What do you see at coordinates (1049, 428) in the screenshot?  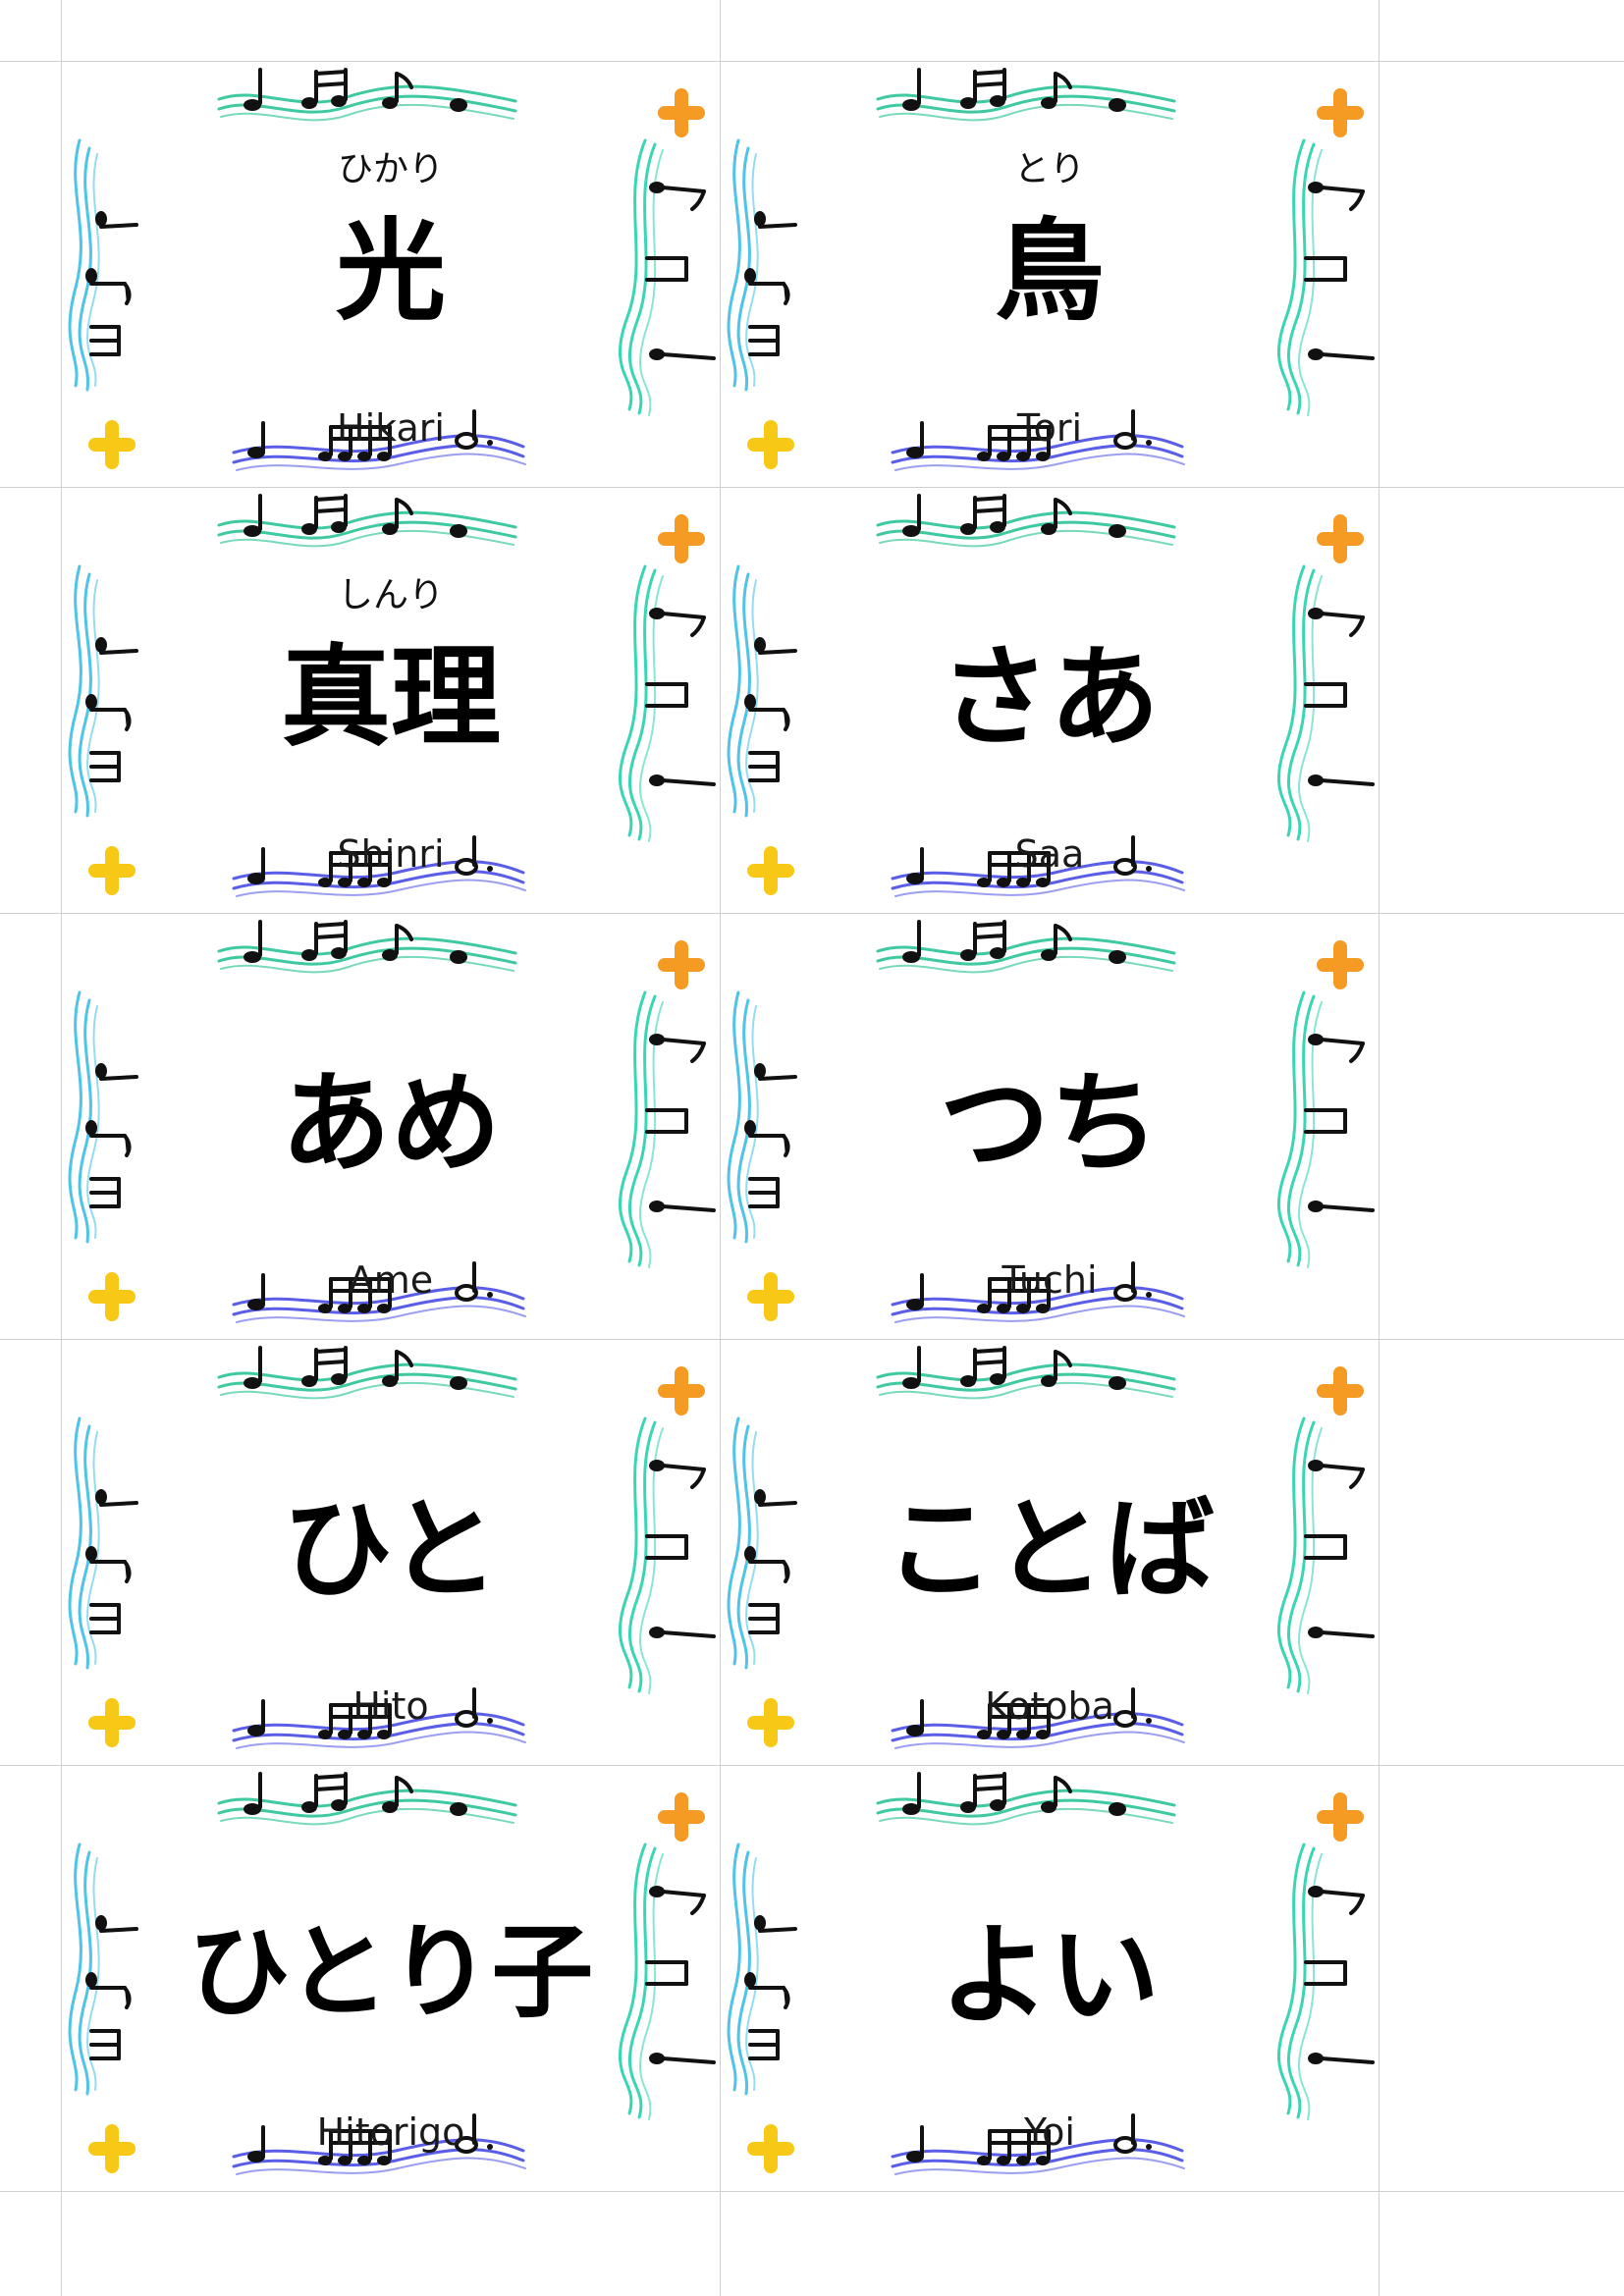 I see `card-romaji: Tori` at bounding box center [1049, 428].